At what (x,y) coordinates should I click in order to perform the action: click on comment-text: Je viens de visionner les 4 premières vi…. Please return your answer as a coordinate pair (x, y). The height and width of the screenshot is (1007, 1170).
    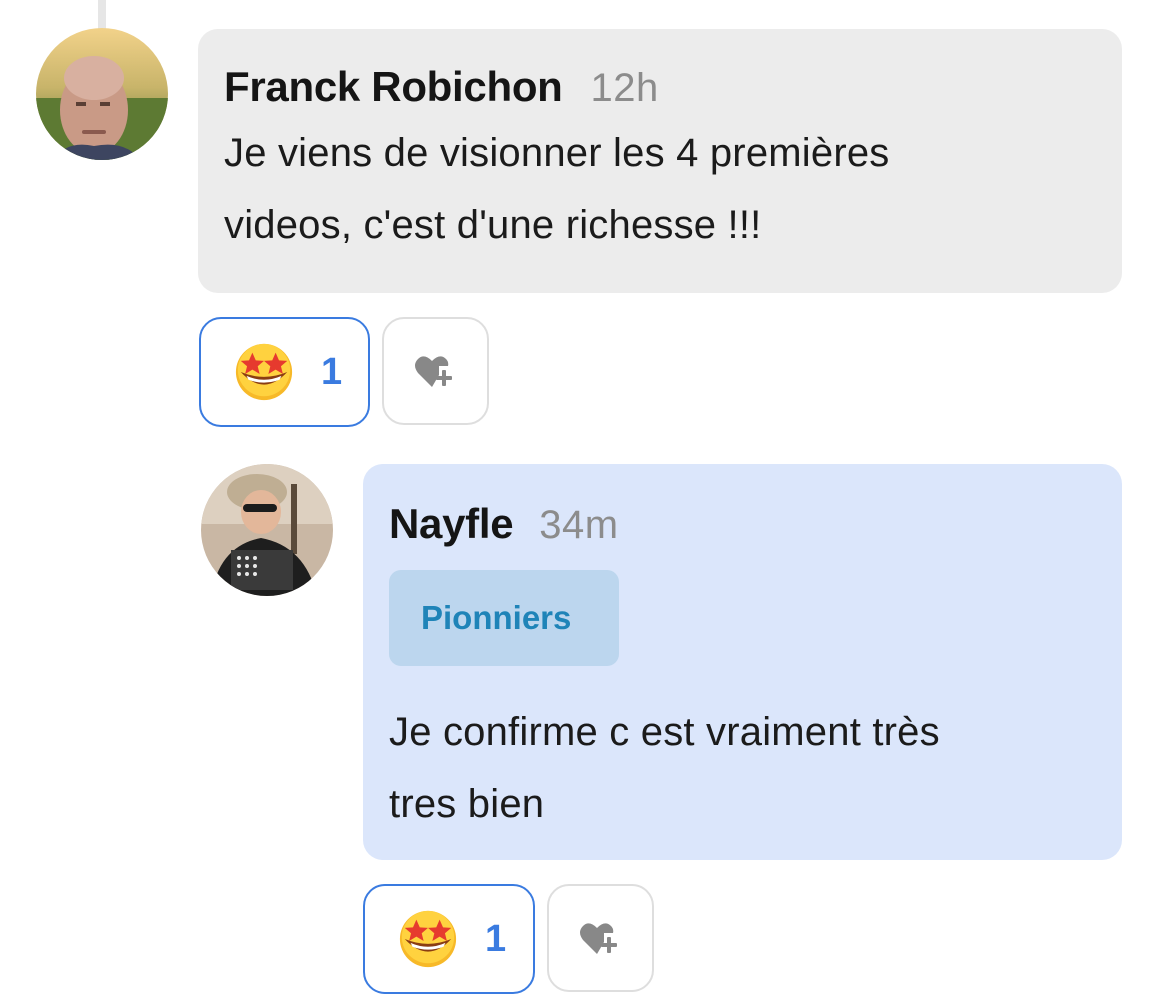
    Looking at the image, I should click on (660, 189).